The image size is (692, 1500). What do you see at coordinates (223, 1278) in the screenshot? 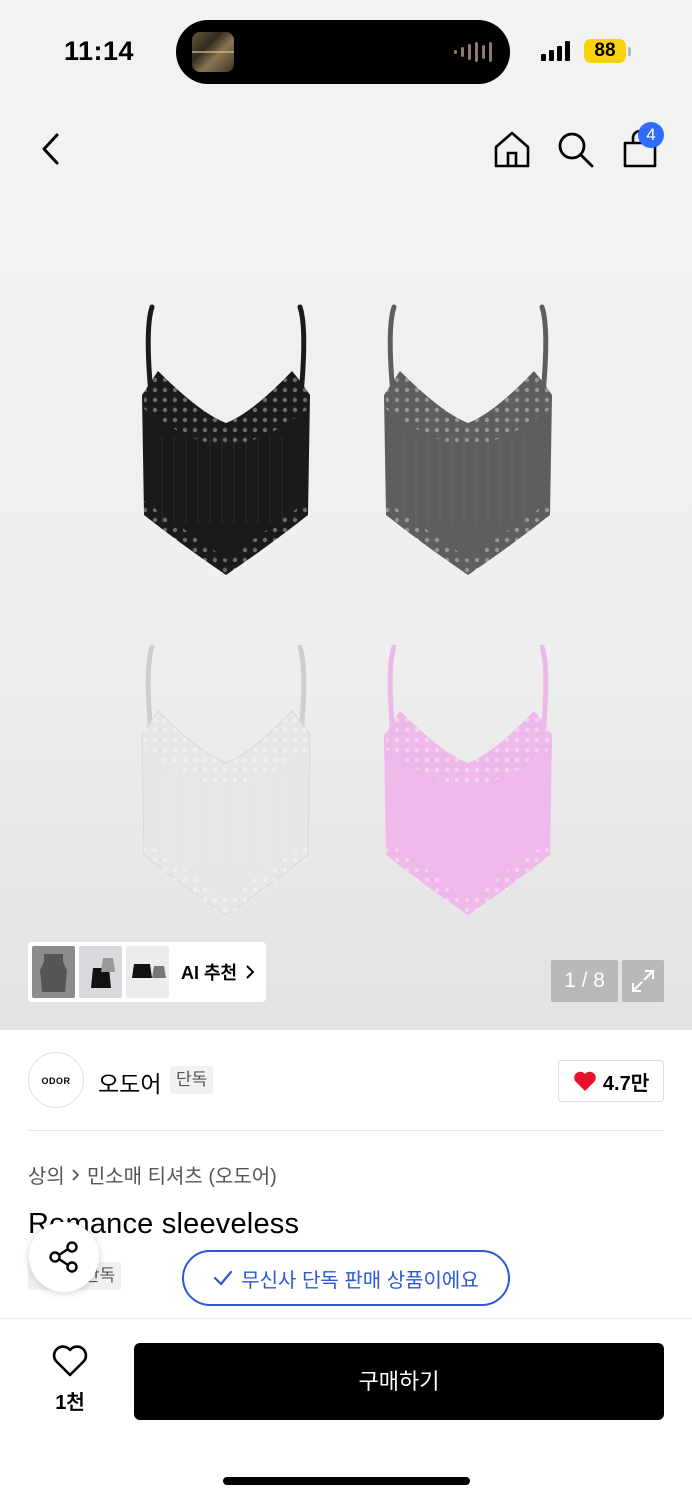
I see `checkmark-icon` at bounding box center [223, 1278].